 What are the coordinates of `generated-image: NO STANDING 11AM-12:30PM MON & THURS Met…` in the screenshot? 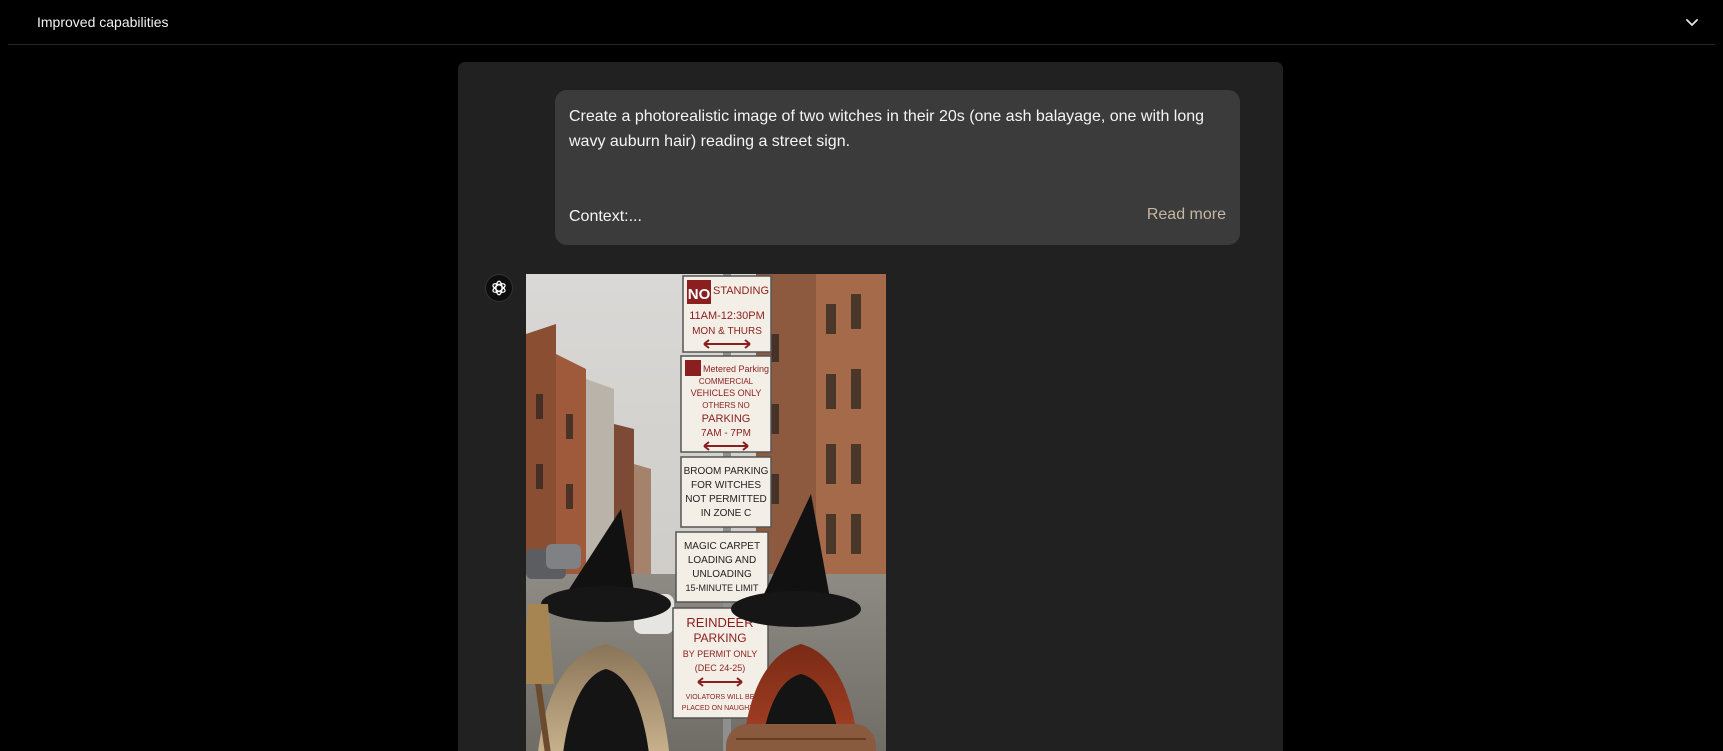 It's located at (706, 512).